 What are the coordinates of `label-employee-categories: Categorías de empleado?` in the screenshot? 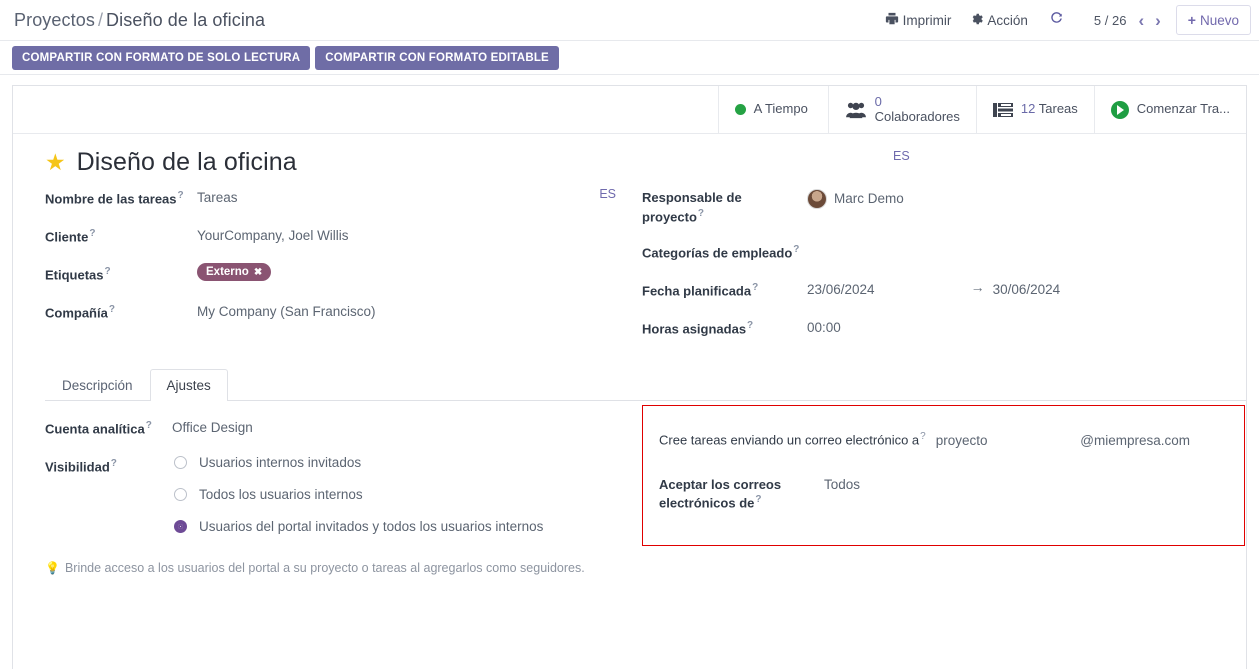 It's located at (724, 251).